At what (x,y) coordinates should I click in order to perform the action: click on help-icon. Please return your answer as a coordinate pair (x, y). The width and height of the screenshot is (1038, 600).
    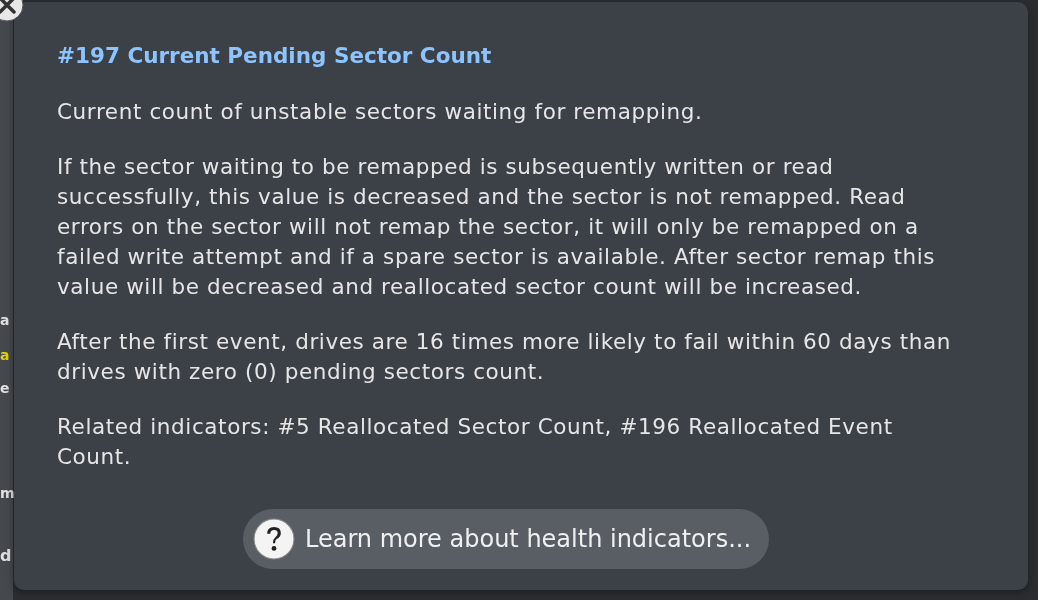
    Looking at the image, I should click on (274, 539).